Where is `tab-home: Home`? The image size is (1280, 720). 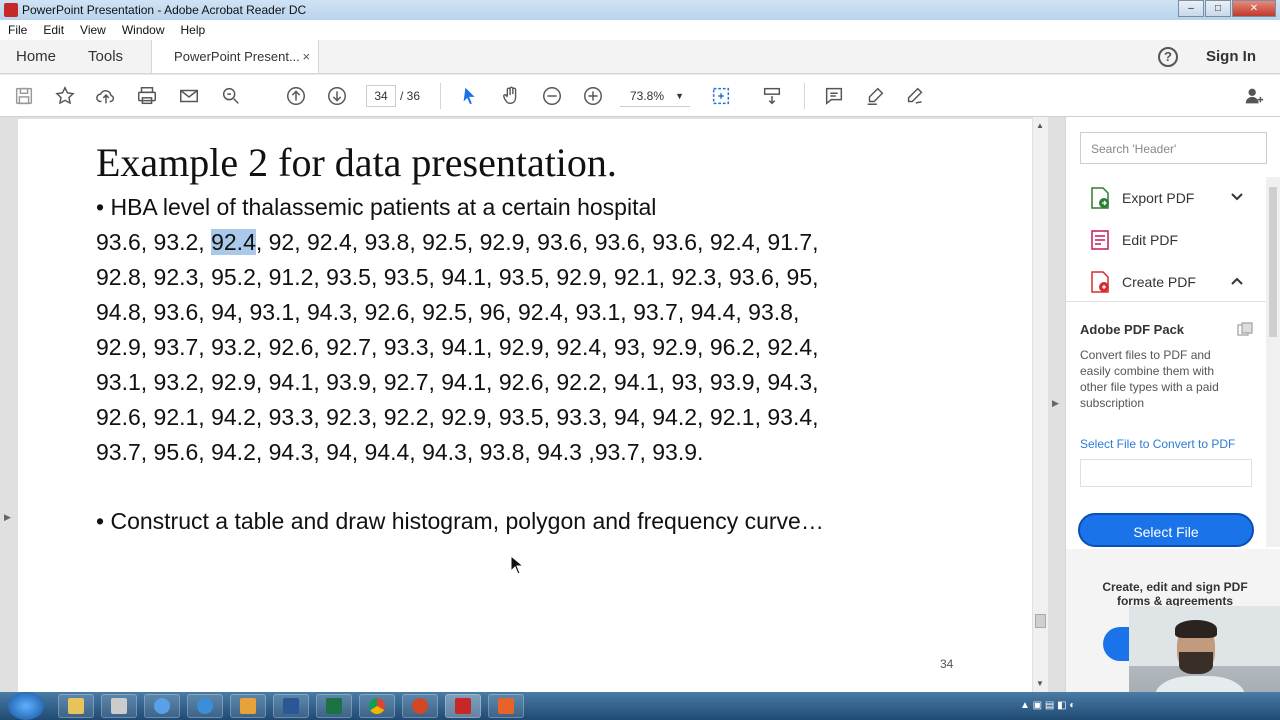
tab-home: Home is located at coordinates (36, 56).